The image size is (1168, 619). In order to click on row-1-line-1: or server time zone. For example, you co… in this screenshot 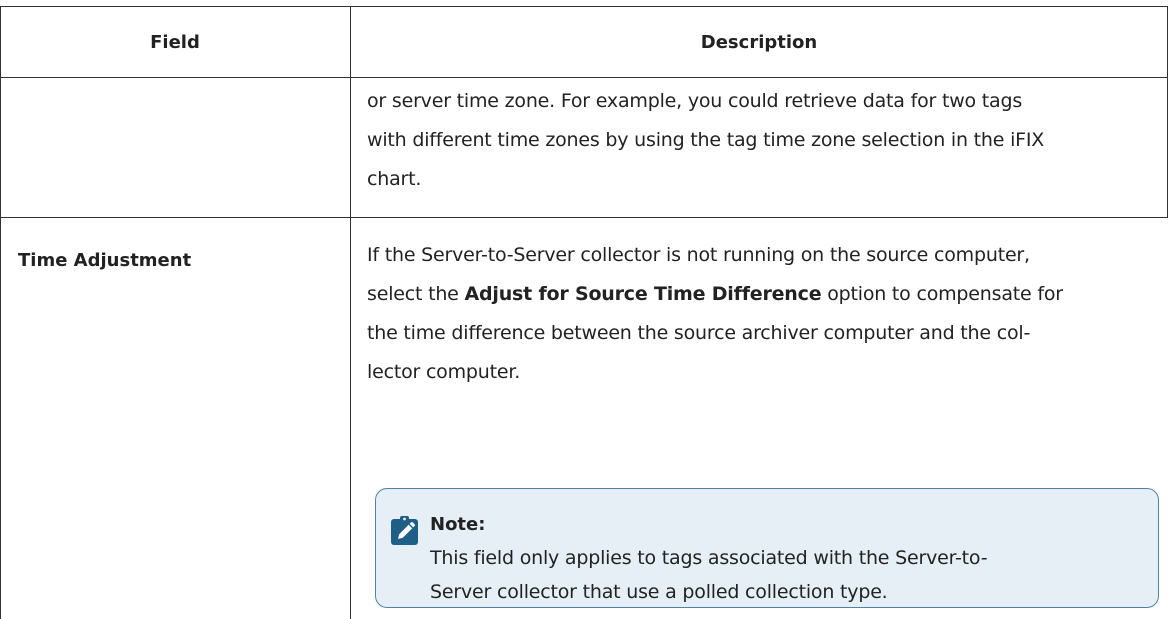, I will do `click(695, 101)`.